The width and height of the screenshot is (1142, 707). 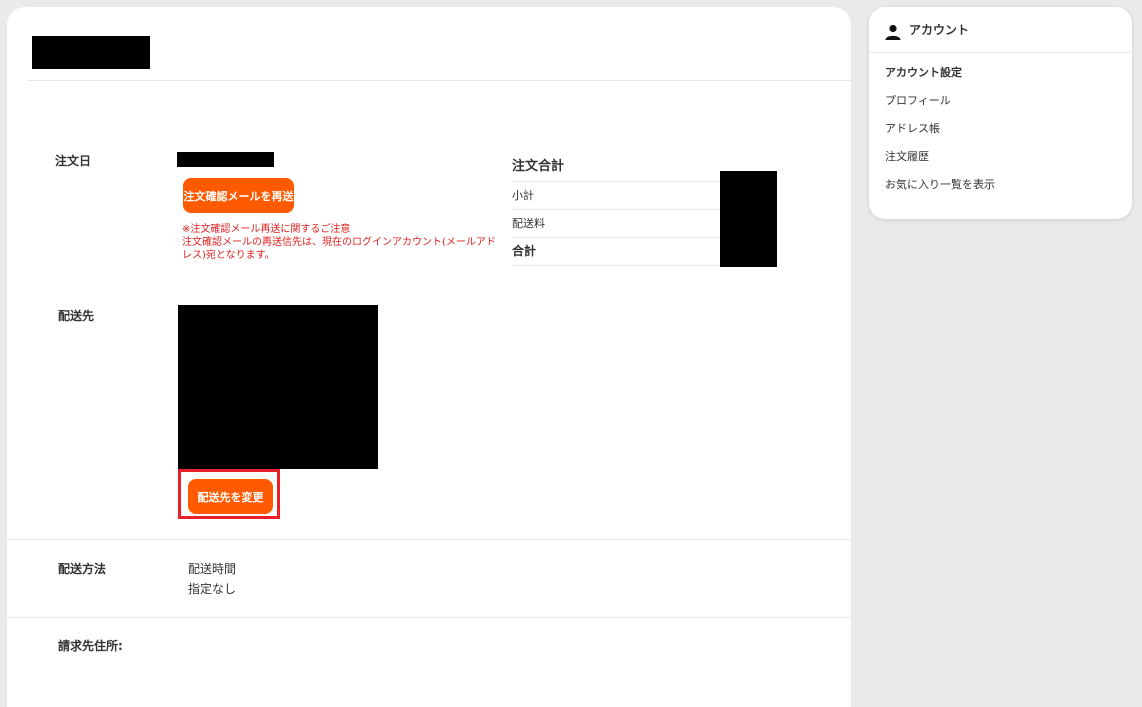 What do you see at coordinates (212, 569) in the screenshot?
I see `delivery-time-label: 配送時間` at bounding box center [212, 569].